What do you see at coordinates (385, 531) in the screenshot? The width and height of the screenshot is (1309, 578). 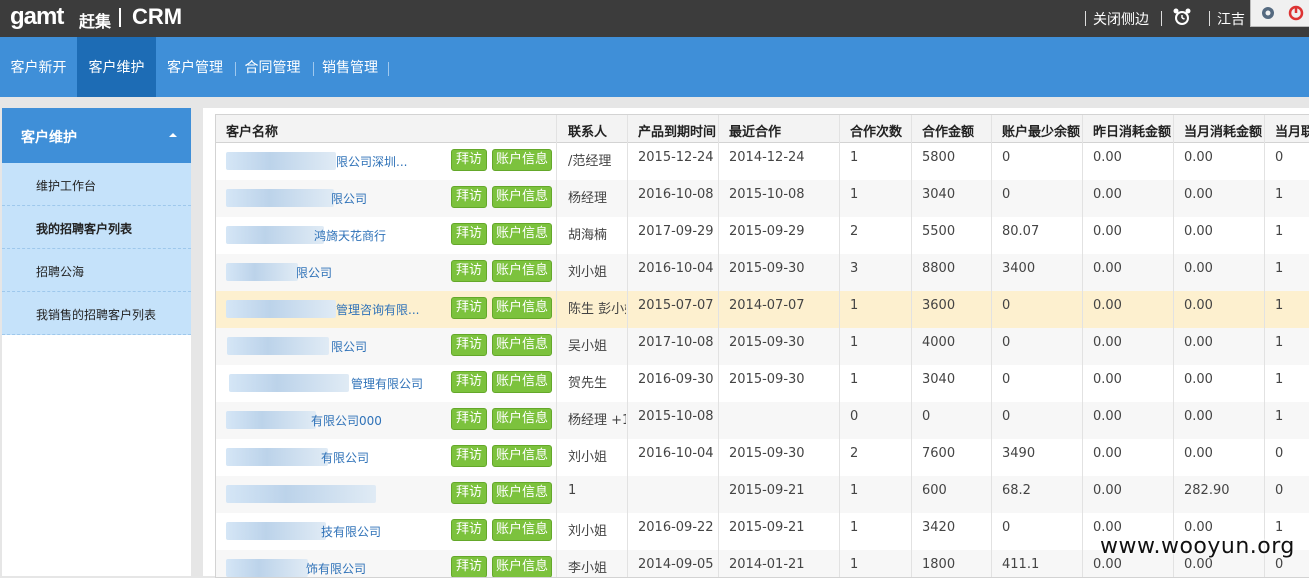 I see `customer-name-link: 技有限公司` at bounding box center [385, 531].